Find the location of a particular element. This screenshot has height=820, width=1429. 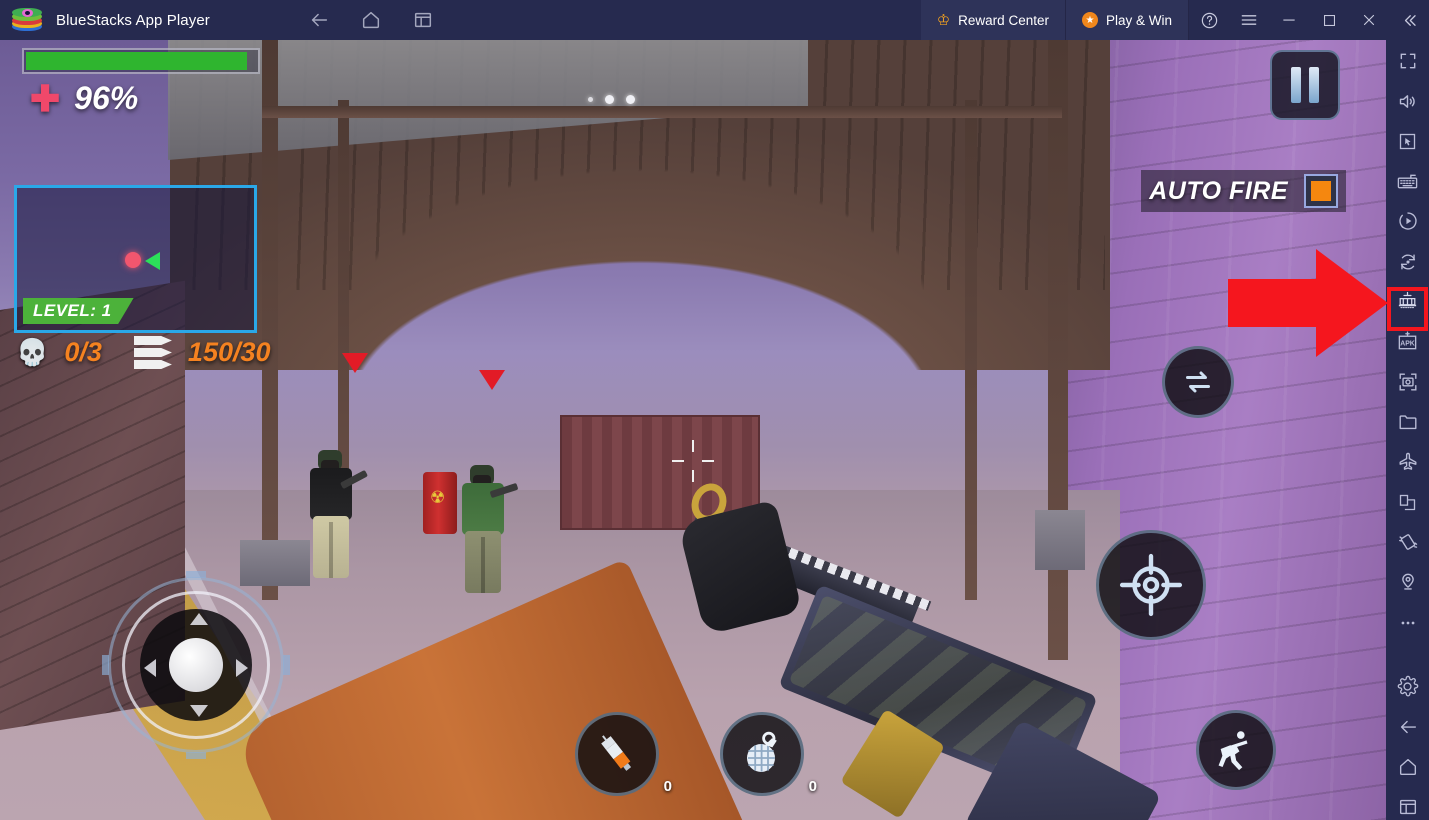

grenade-button: 0 is located at coordinates (768, 754).